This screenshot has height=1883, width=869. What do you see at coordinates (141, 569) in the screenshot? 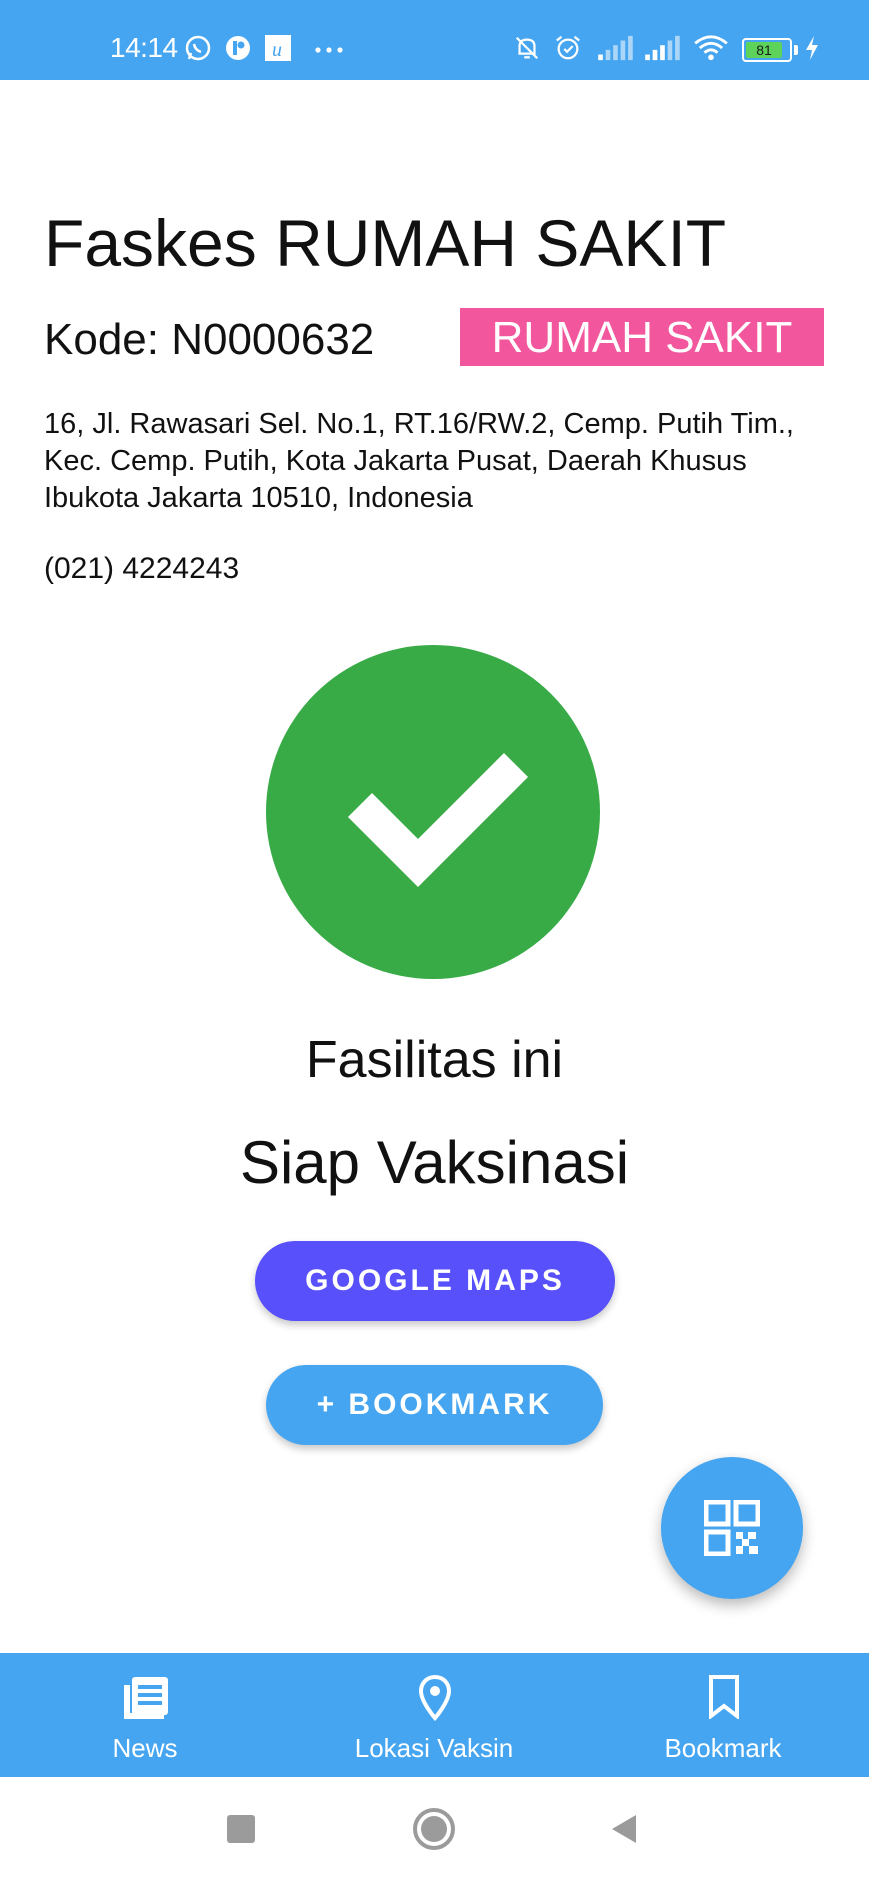
I see `facility-phone: (021) 4224243` at bounding box center [141, 569].